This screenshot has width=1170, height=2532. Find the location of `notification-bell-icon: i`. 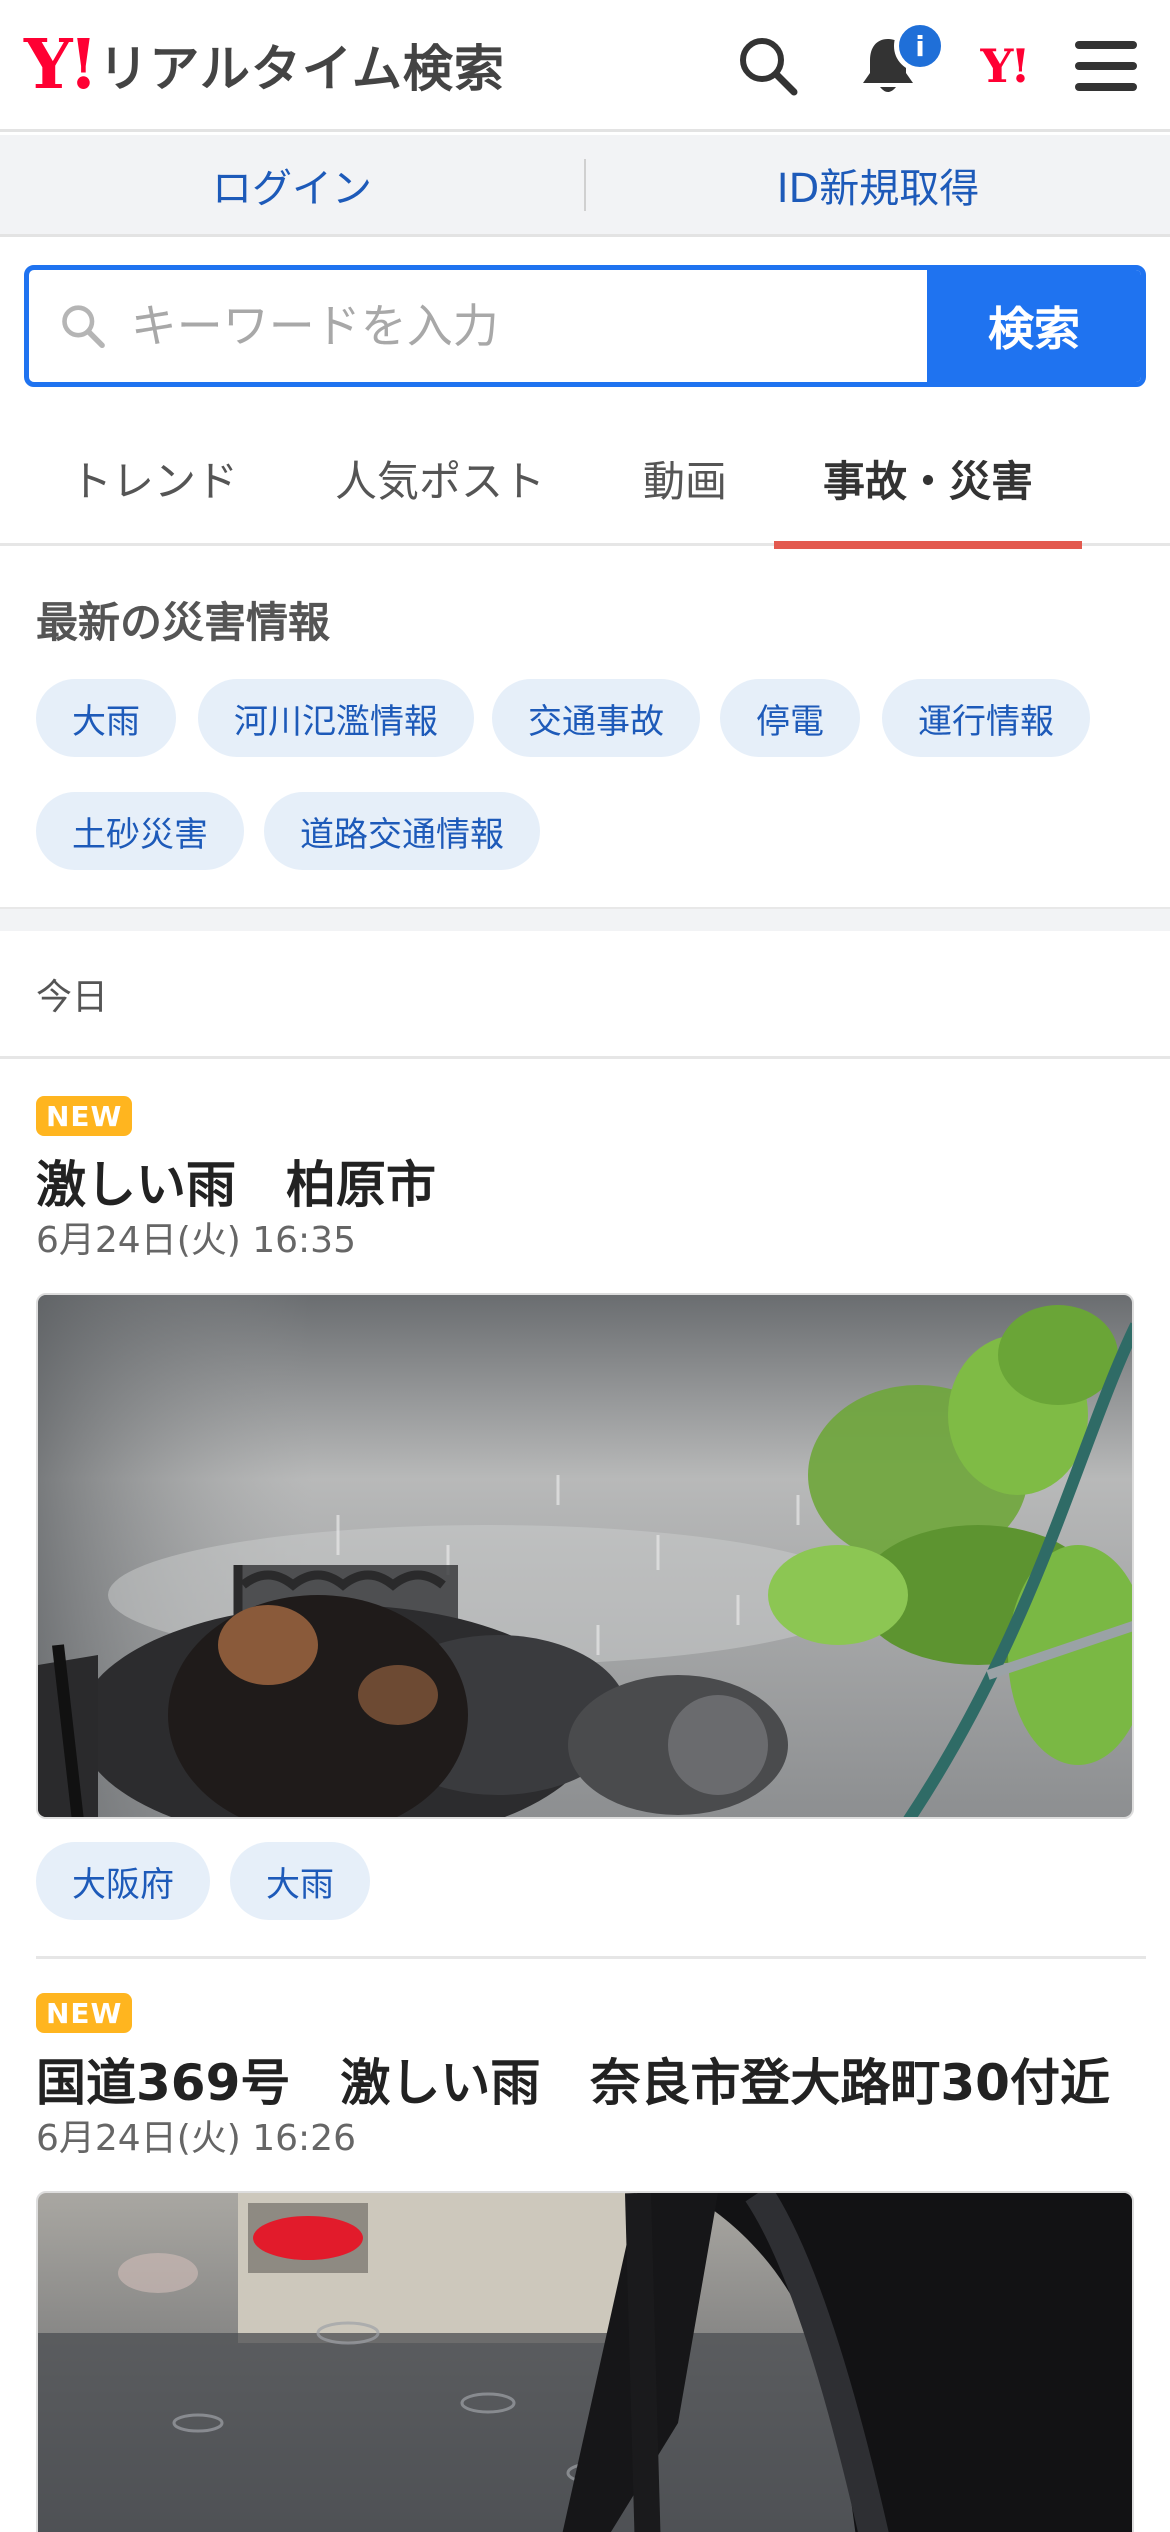

notification-bell-icon: i is located at coordinates (896, 64).